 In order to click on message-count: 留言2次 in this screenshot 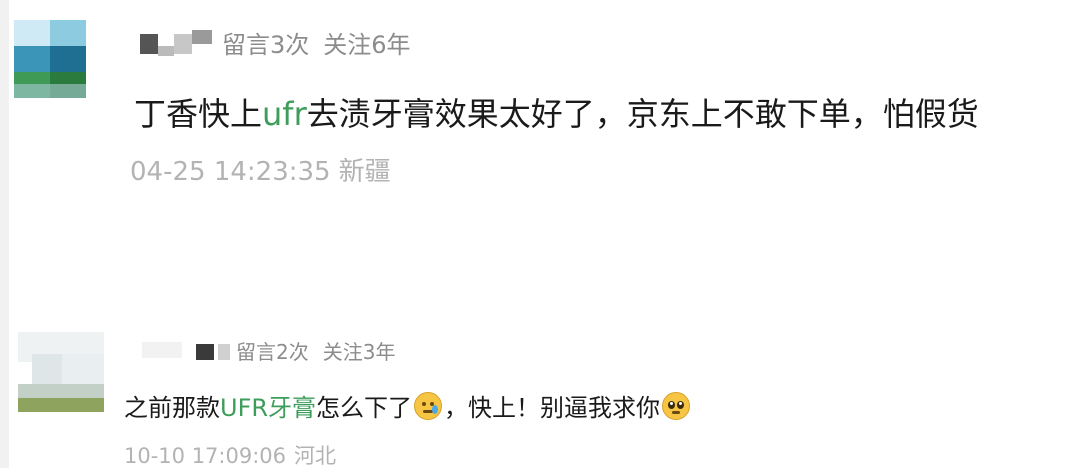, I will do `click(272, 351)`.